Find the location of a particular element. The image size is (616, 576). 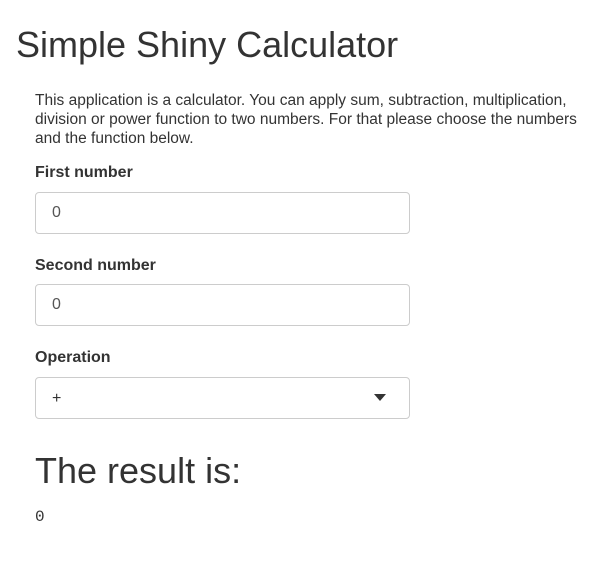

operation-label: Operation is located at coordinates (73, 357).